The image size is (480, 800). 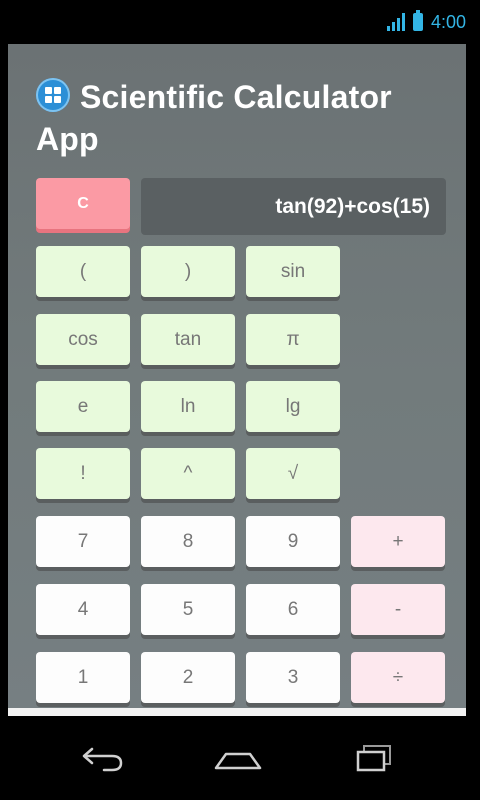 I want to click on e-button: e, so click(x=83, y=406).